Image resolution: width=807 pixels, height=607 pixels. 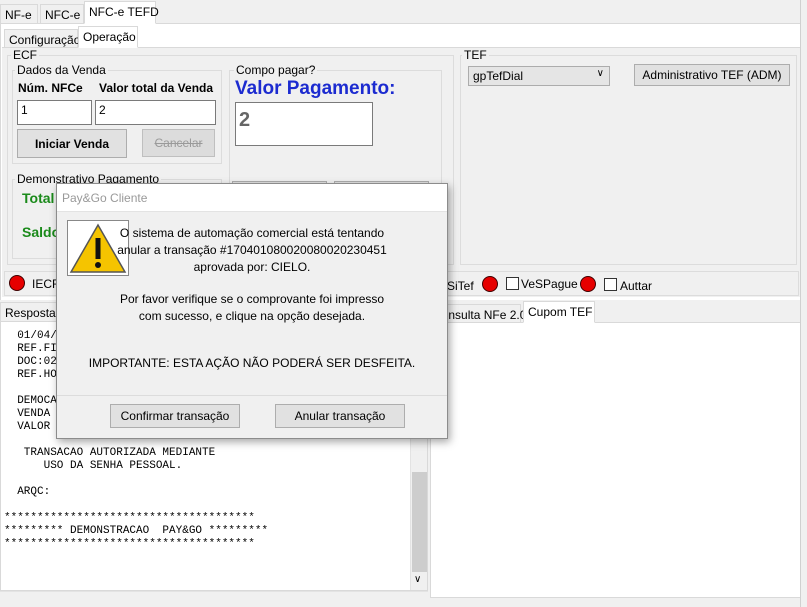 I want to click on main-tab-label: NFC-e TEFD, so click(x=124, y=12).